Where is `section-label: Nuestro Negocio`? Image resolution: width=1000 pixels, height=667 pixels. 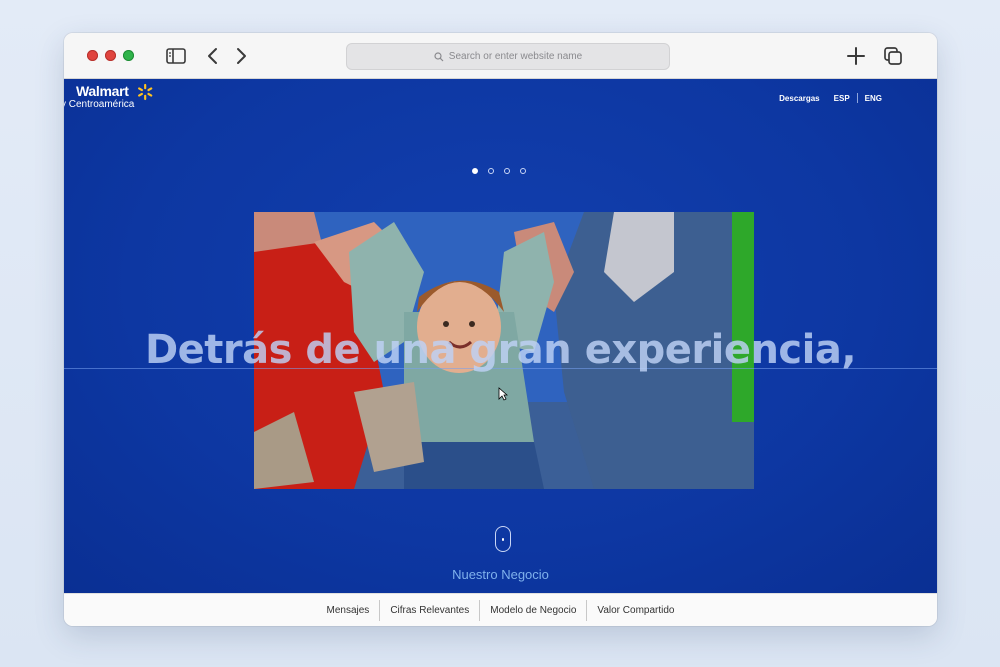 section-label: Nuestro Negocio is located at coordinates (500, 574).